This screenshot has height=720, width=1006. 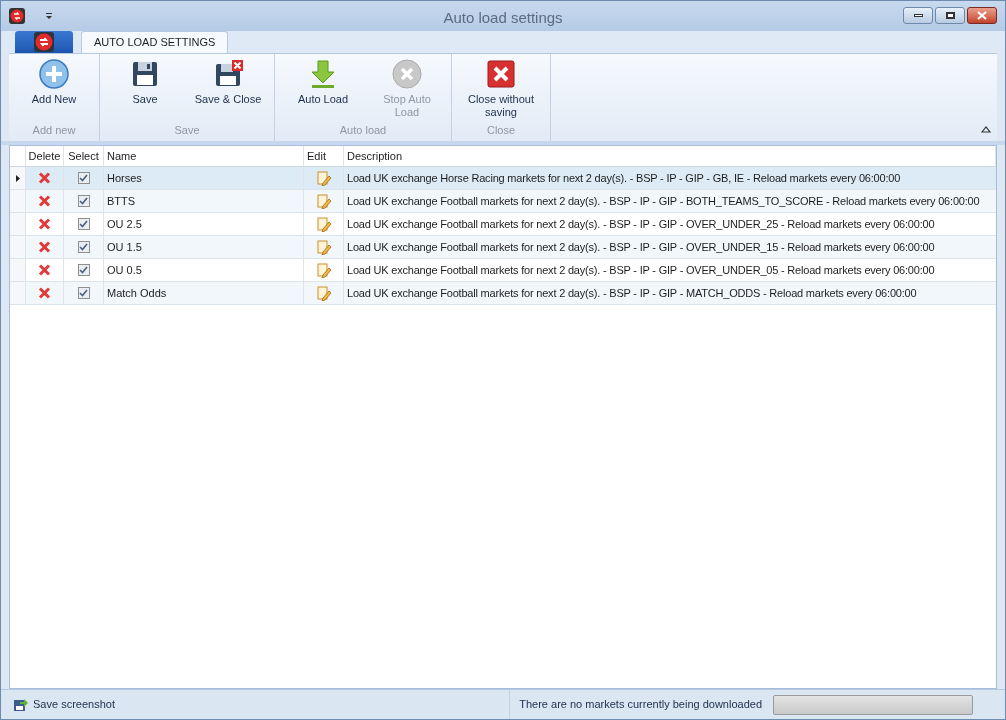 I want to click on table-row: OU 0.5 Load UK exchange Football markets for next 2 day(s). - BSP - IP - GIP - OVER_UNDER_05 - Reload markets every 06:00:00, so click(x=503, y=270).